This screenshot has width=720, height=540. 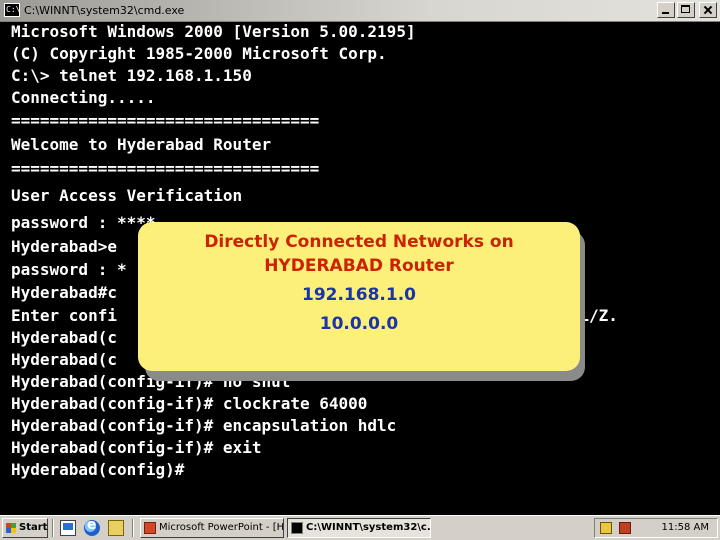 What do you see at coordinates (141, 144) in the screenshot?
I see `console-line: Welcome to Hyderabad Router` at bounding box center [141, 144].